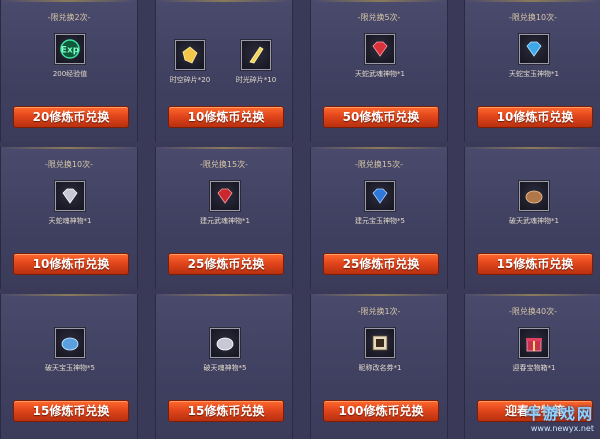  I want to click on exchange-card: 破天宝玉神物*5 15修炼币兑换, so click(69, 366).